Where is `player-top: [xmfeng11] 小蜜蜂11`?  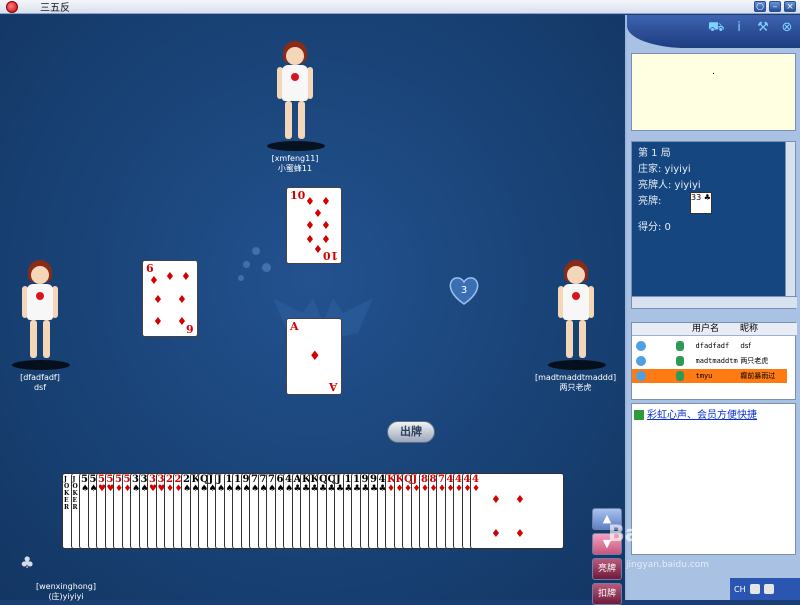 player-top: [xmfeng11] 小蜜蜂11 is located at coordinates (295, 107).